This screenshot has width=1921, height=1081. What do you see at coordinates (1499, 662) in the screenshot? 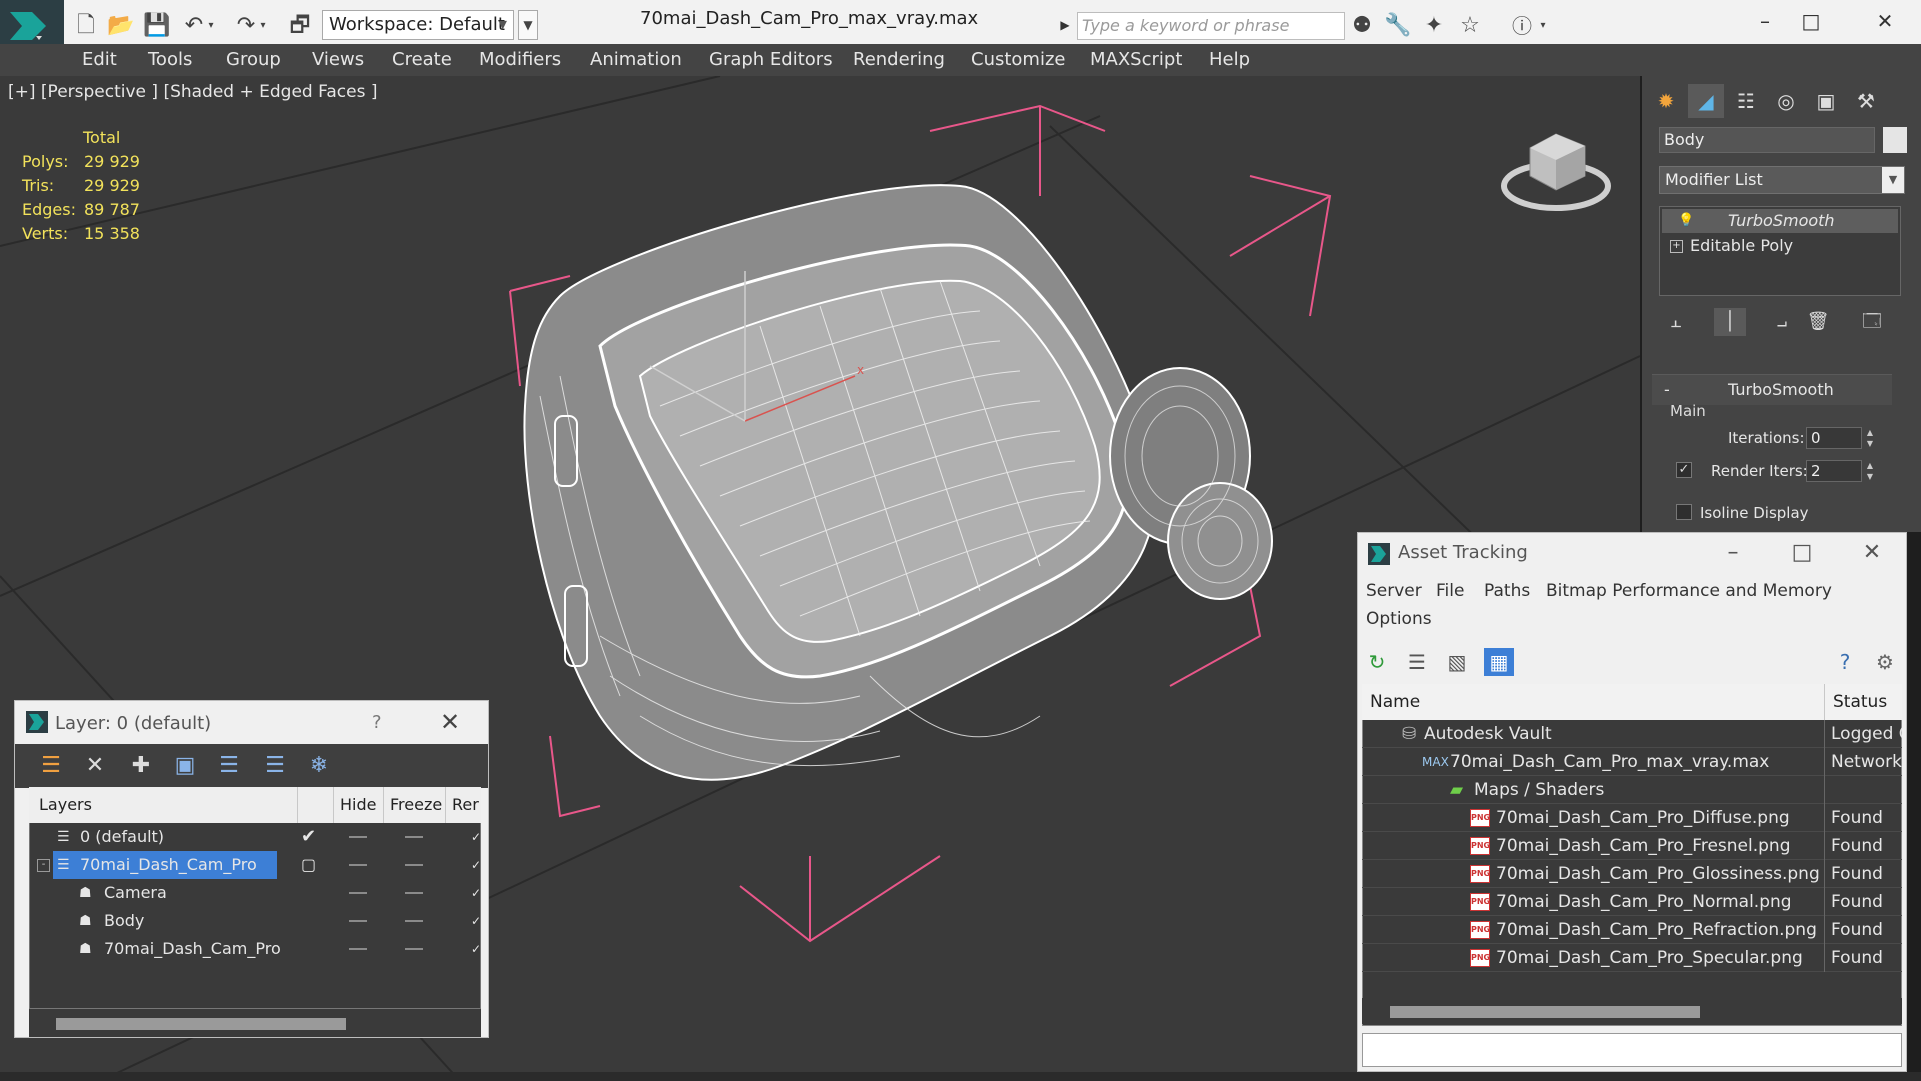
I see `table-view-icon: ▦` at bounding box center [1499, 662].